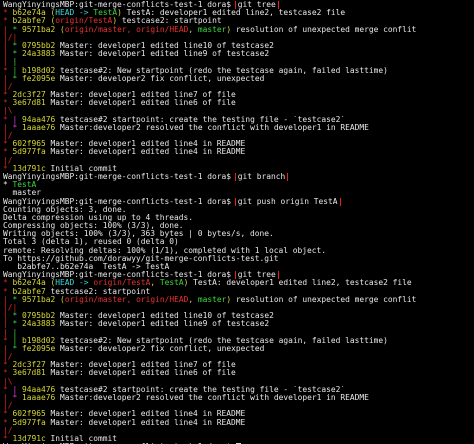  Describe the element at coordinates (31, 414) in the screenshot. I see `terminal-text: 602f965` at that location.